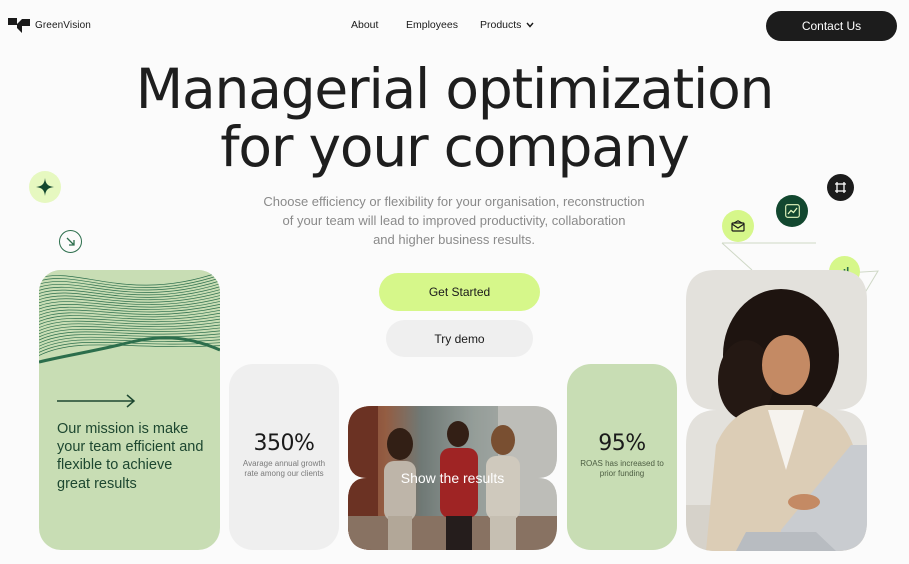 The width and height of the screenshot is (909, 564). What do you see at coordinates (501, 25) in the screenshot?
I see `nav-products-label: Products` at bounding box center [501, 25].